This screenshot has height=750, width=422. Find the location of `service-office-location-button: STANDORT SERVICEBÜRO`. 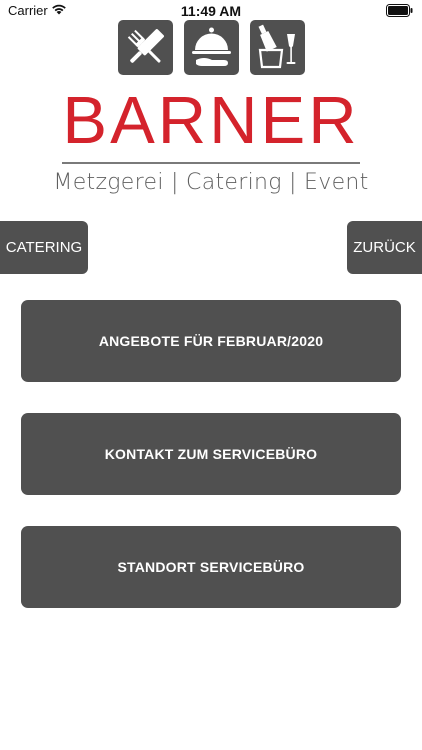

service-office-location-button: STANDORT SERVICEBÜRO is located at coordinates (211, 567).